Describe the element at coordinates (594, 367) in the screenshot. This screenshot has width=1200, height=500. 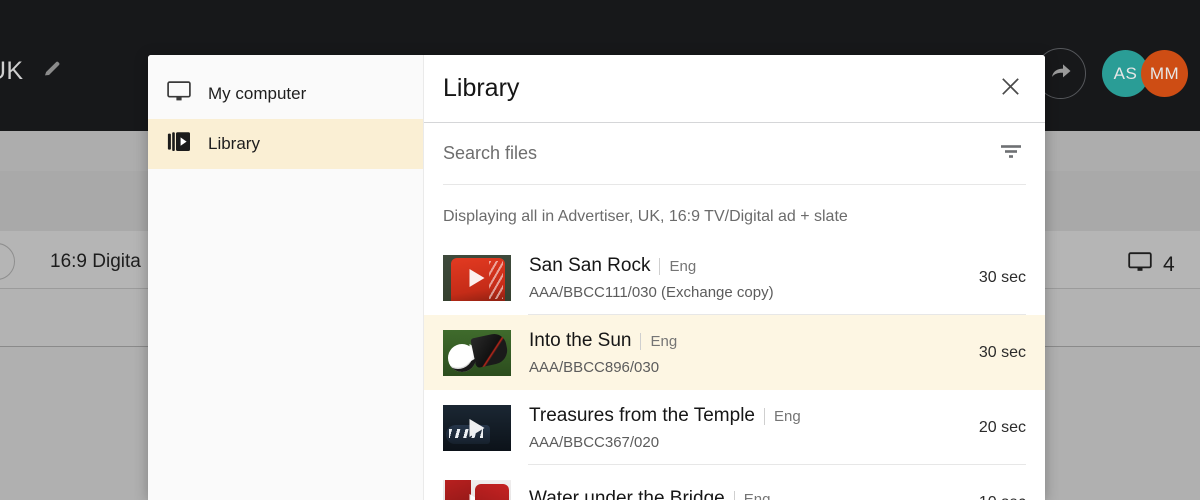
I see `file-code: AAA/BBCC896/030` at that location.